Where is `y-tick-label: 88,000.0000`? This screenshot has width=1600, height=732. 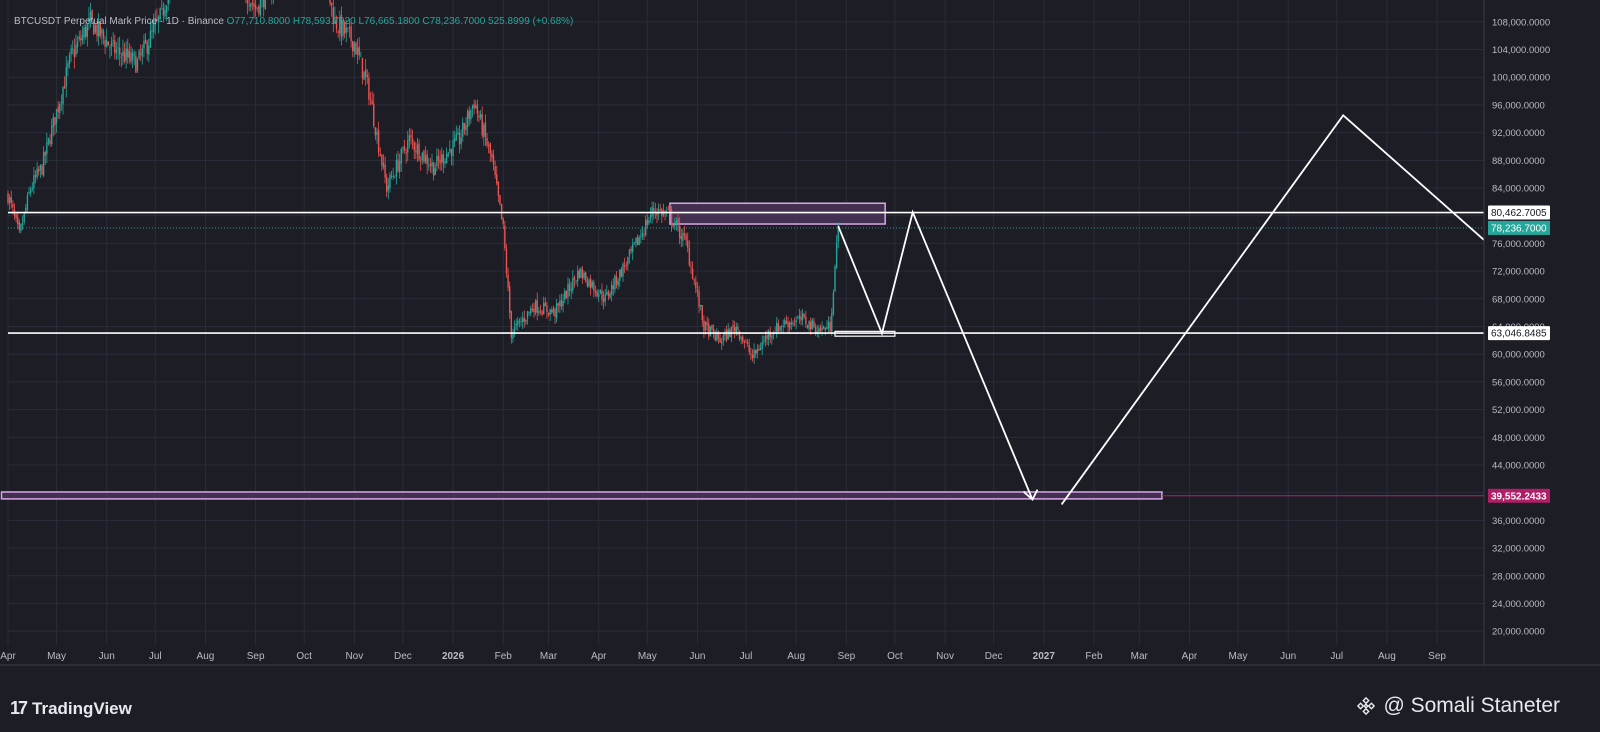 y-tick-label: 88,000.0000 is located at coordinates (1518, 161).